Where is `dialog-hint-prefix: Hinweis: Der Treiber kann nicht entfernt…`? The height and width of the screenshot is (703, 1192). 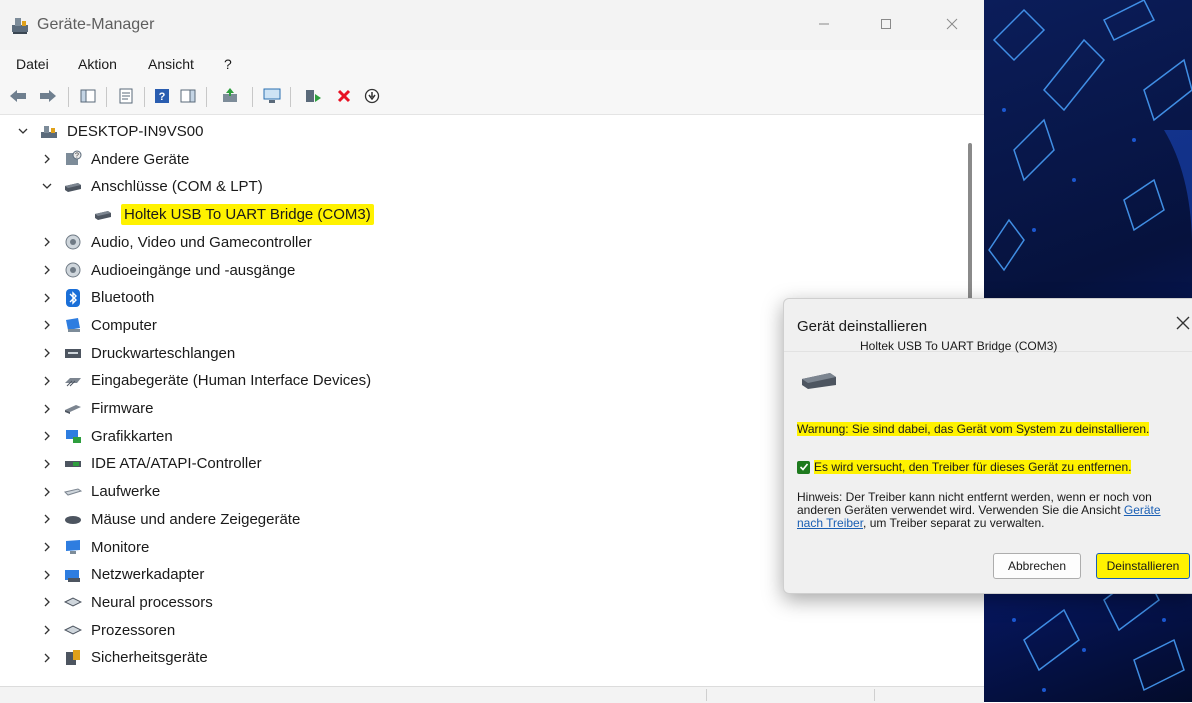 dialog-hint-prefix: Hinweis: Der Treiber kann nicht entfernt… is located at coordinates (974, 503).